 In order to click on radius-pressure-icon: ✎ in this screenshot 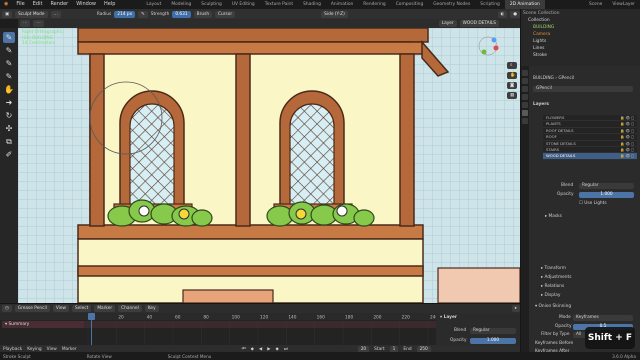, I will do `click(143, 14)`.